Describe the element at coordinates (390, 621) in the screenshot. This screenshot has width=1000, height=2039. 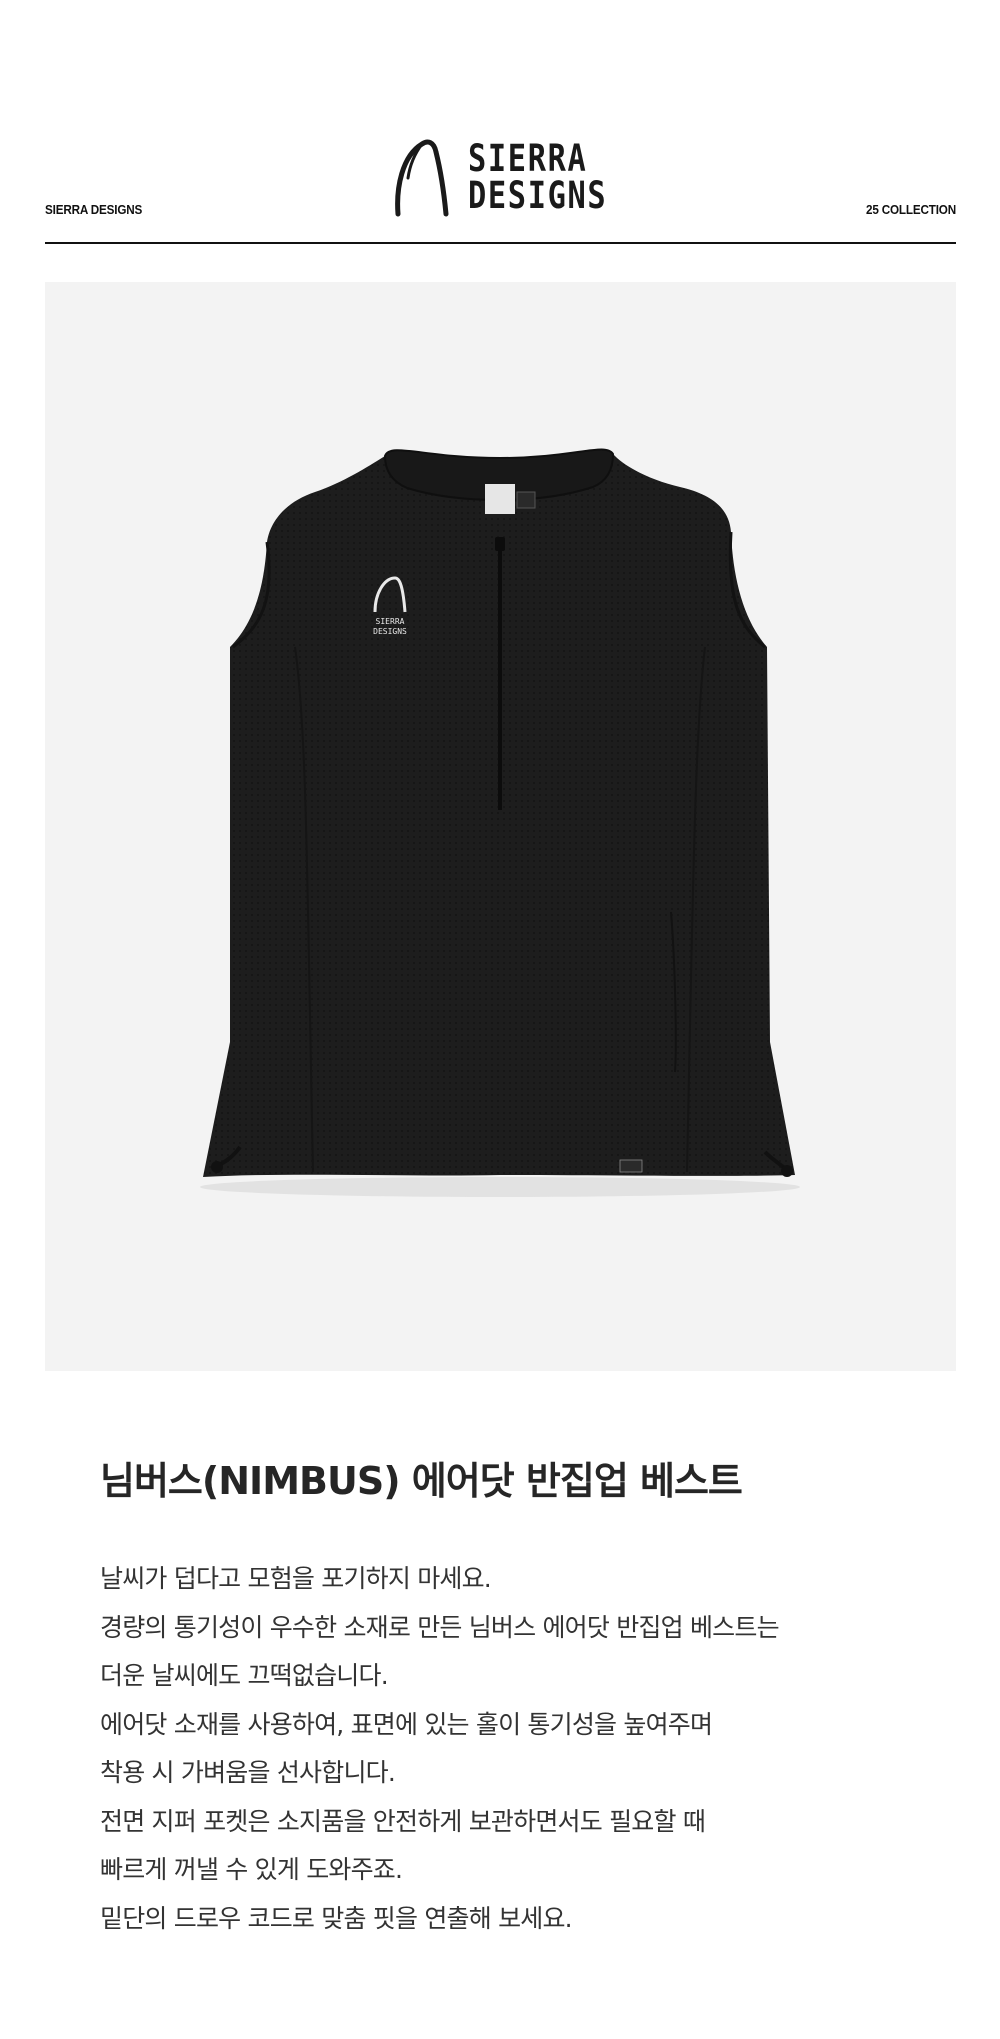
I see `chest-logo-text-1: SIERRA` at that location.